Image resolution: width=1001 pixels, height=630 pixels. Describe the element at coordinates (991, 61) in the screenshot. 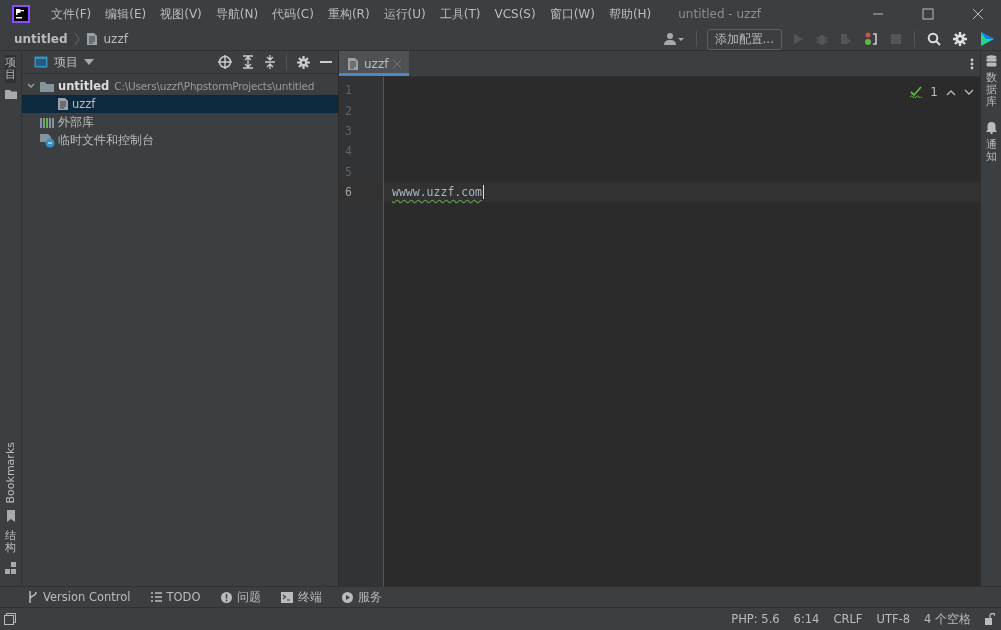

I see `database-icon` at that location.